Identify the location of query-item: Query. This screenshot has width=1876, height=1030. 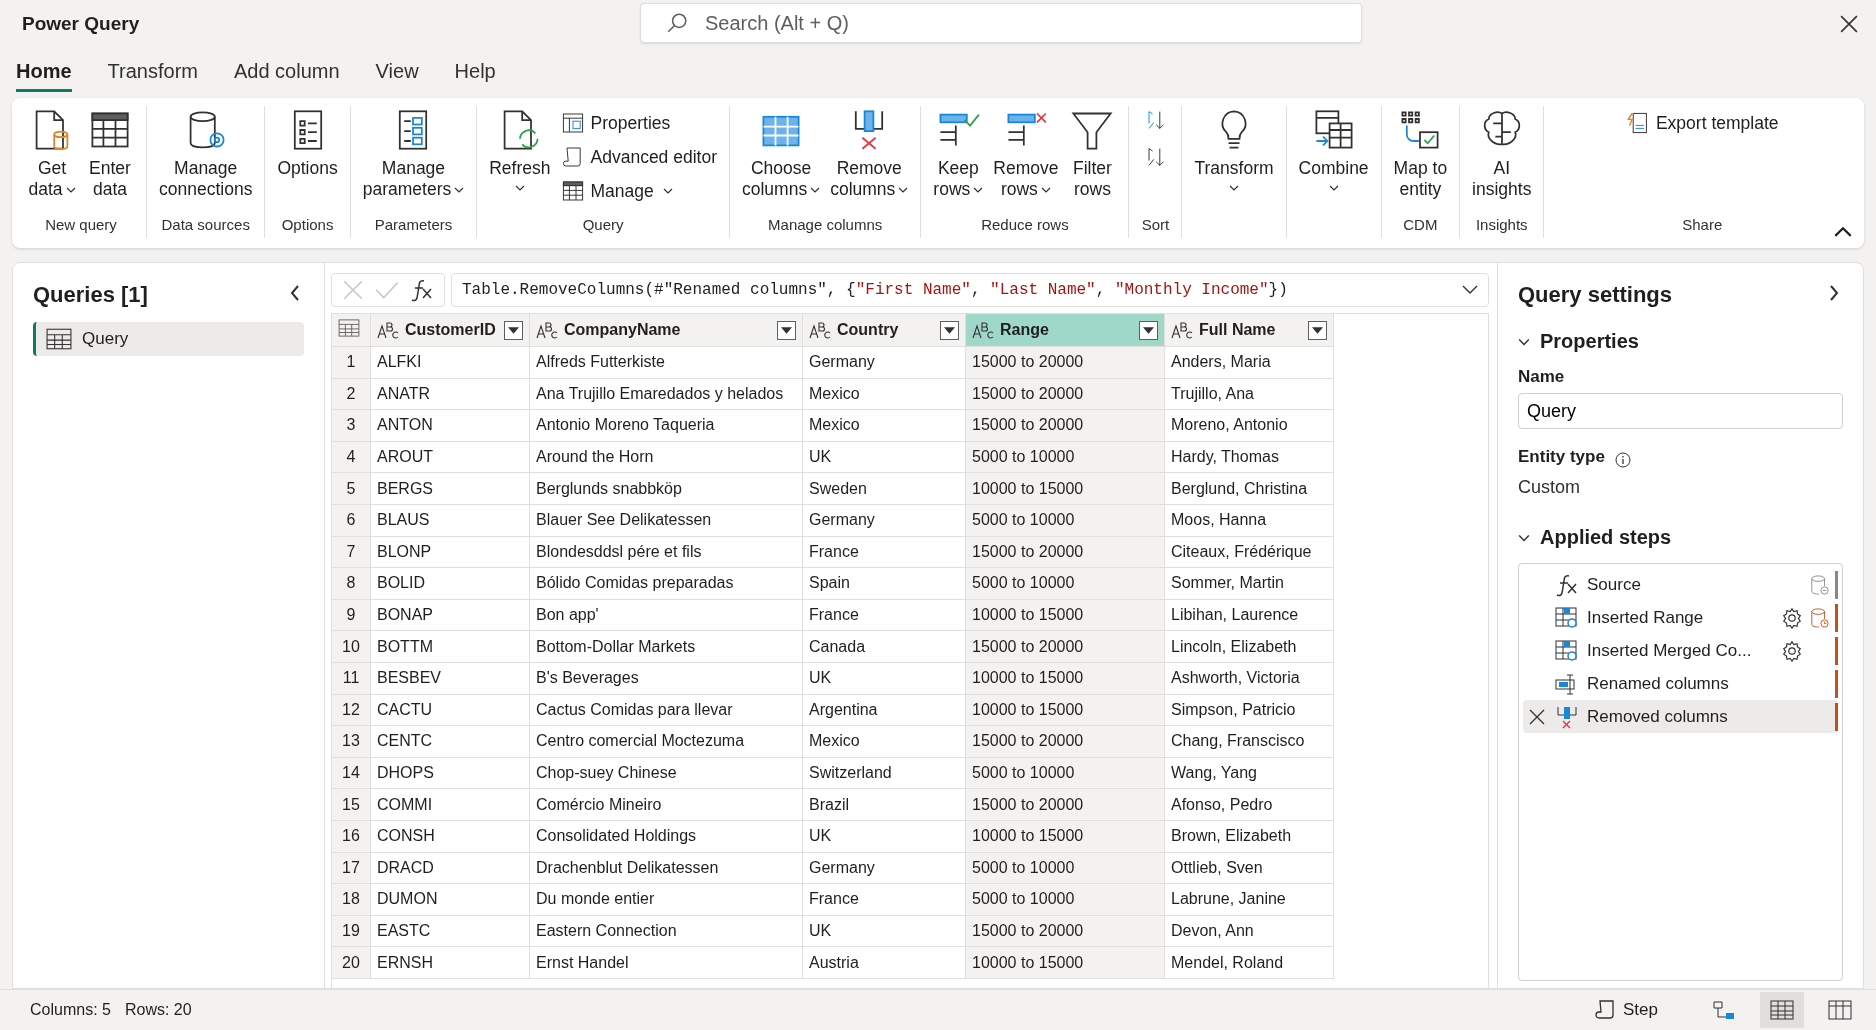
(168, 339).